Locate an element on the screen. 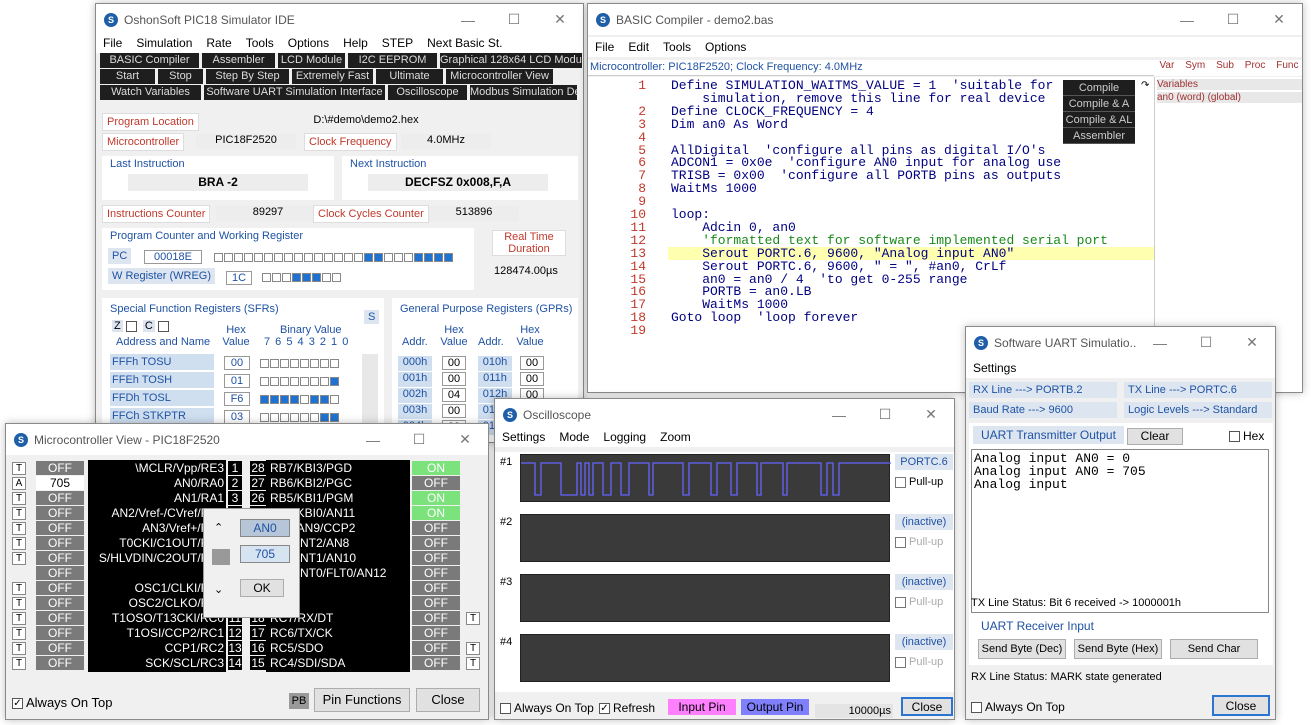  send-byte-hex-button: Send Byte (Hex) is located at coordinates (1118, 649).